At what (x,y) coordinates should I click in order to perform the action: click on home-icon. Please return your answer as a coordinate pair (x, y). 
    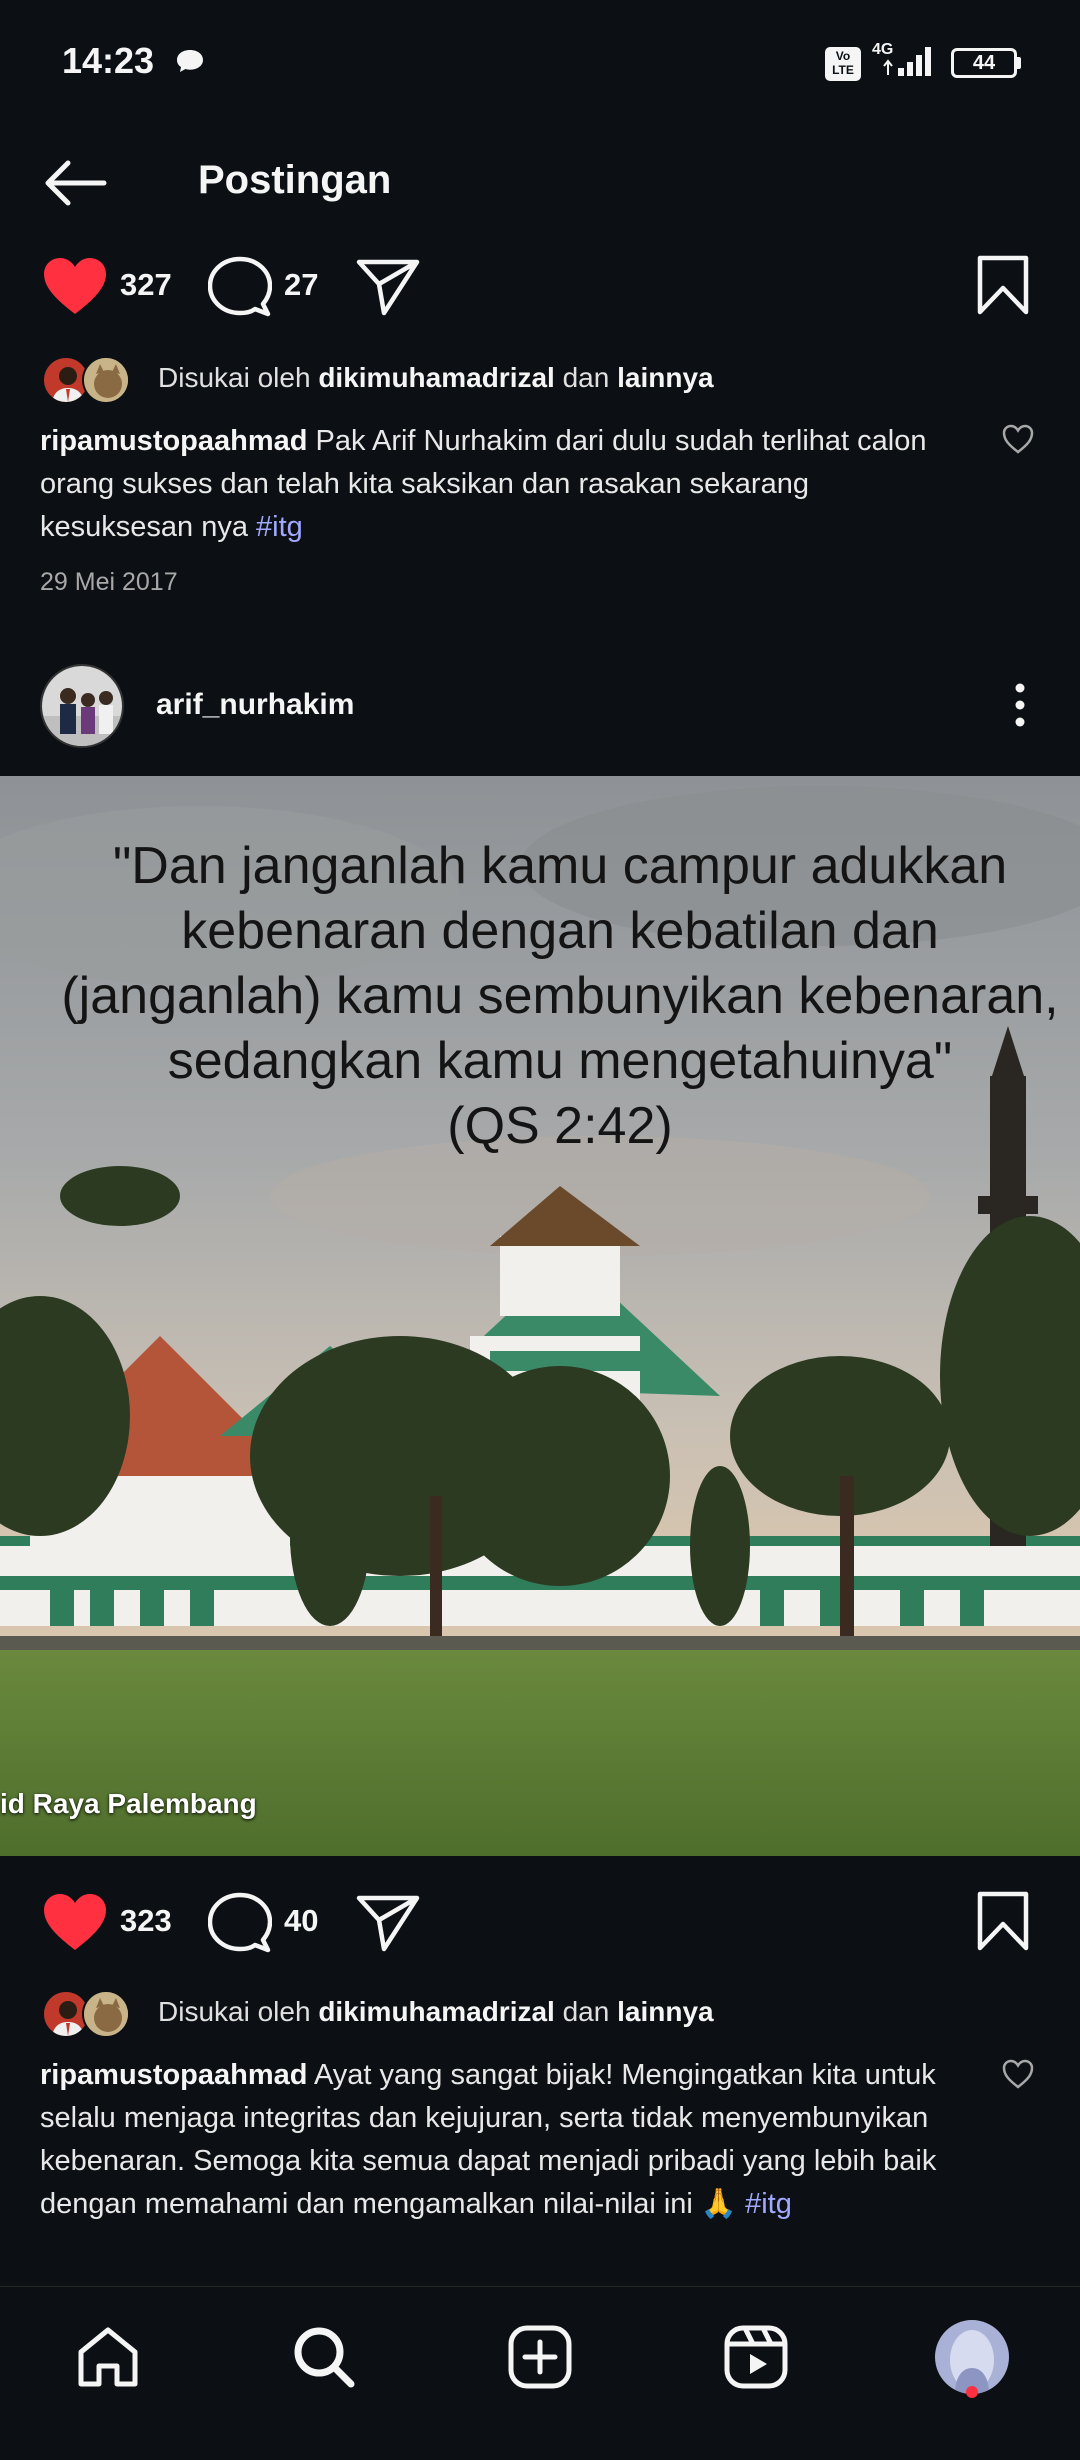
    Looking at the image, I should click on (108, 2357).